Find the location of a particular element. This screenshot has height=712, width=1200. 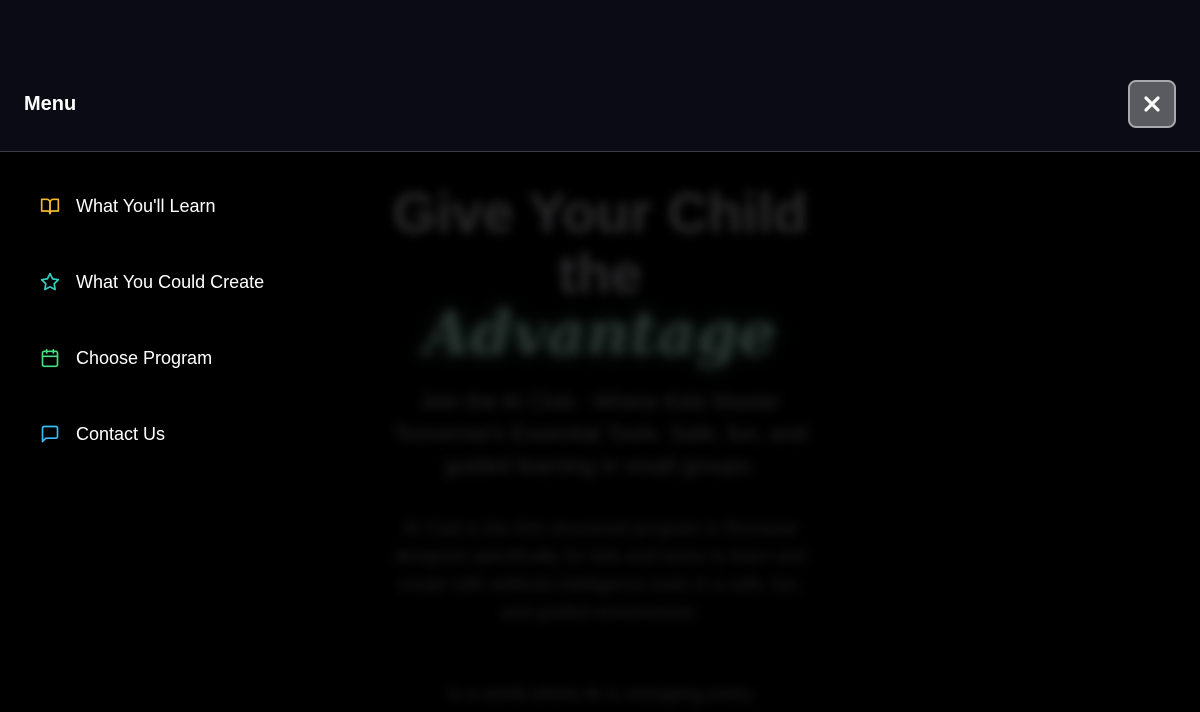

menu-item-label: What You'll Learn is located at coordinates (146, 205).